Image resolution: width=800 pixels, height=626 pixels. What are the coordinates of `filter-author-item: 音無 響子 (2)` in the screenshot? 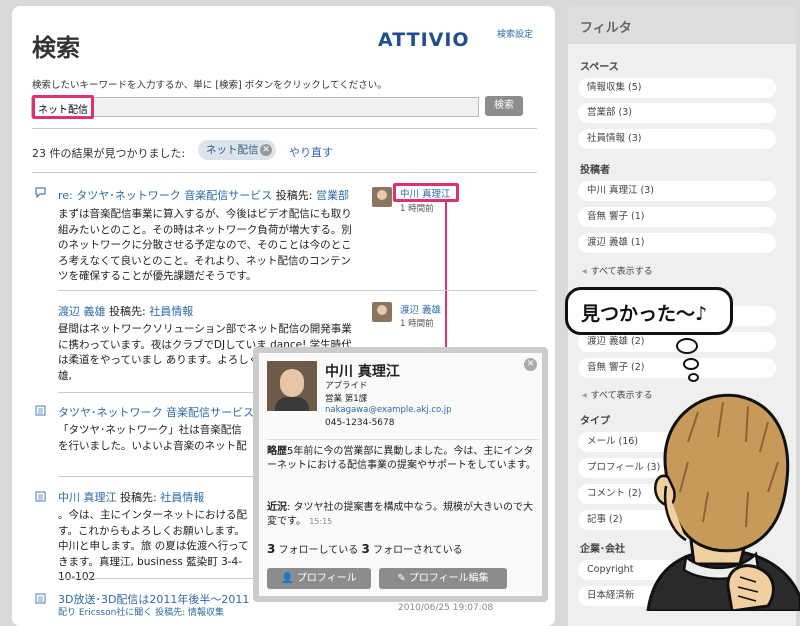 It's located at (677, 368).